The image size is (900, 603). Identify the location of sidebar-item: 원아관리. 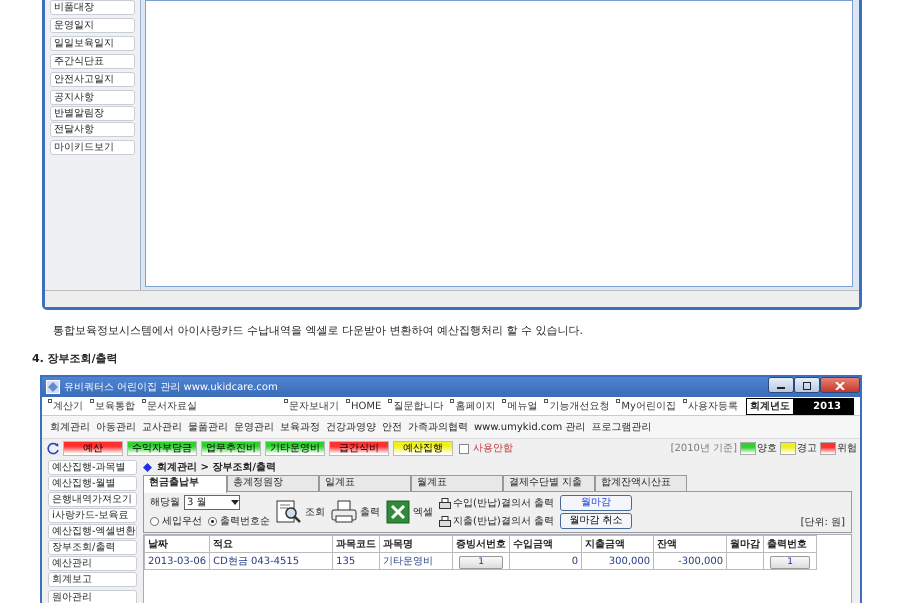
(92, 596).